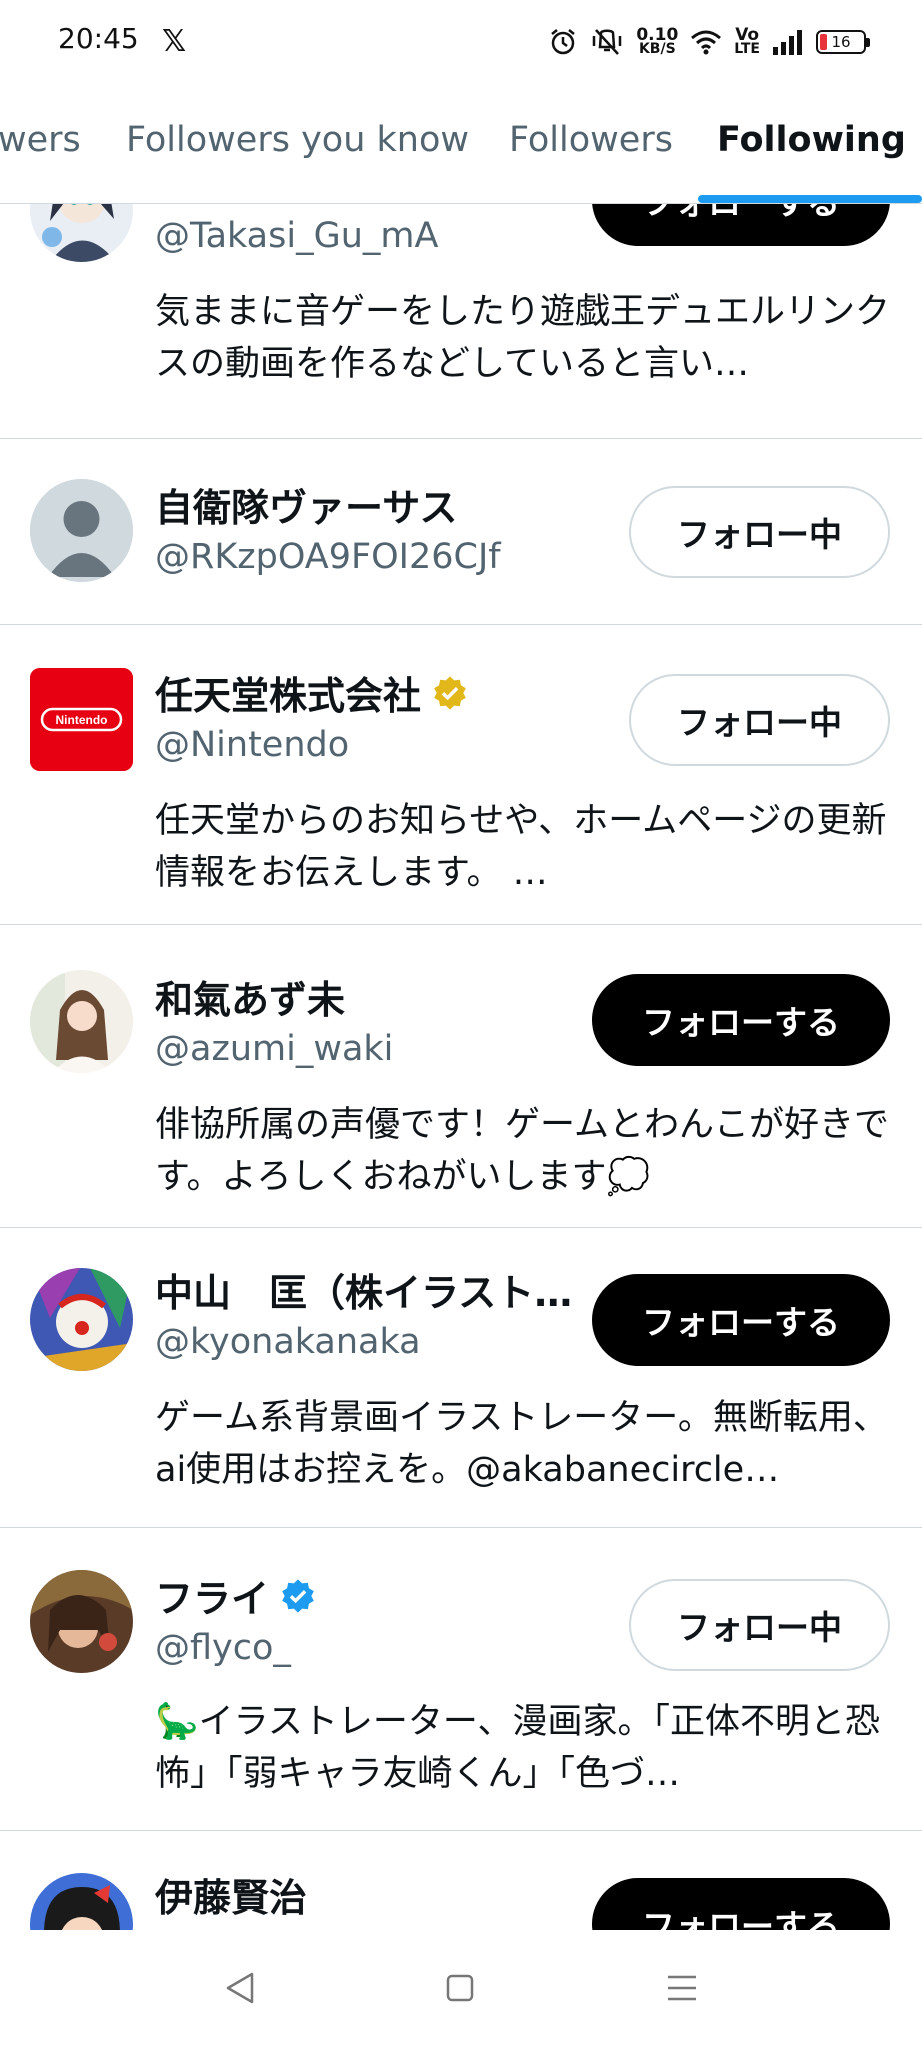 Image resolution: width=922 pixels, height=2048 pixels. I want to click on user-handle: @kyonakanaka, so click(288, 1342).